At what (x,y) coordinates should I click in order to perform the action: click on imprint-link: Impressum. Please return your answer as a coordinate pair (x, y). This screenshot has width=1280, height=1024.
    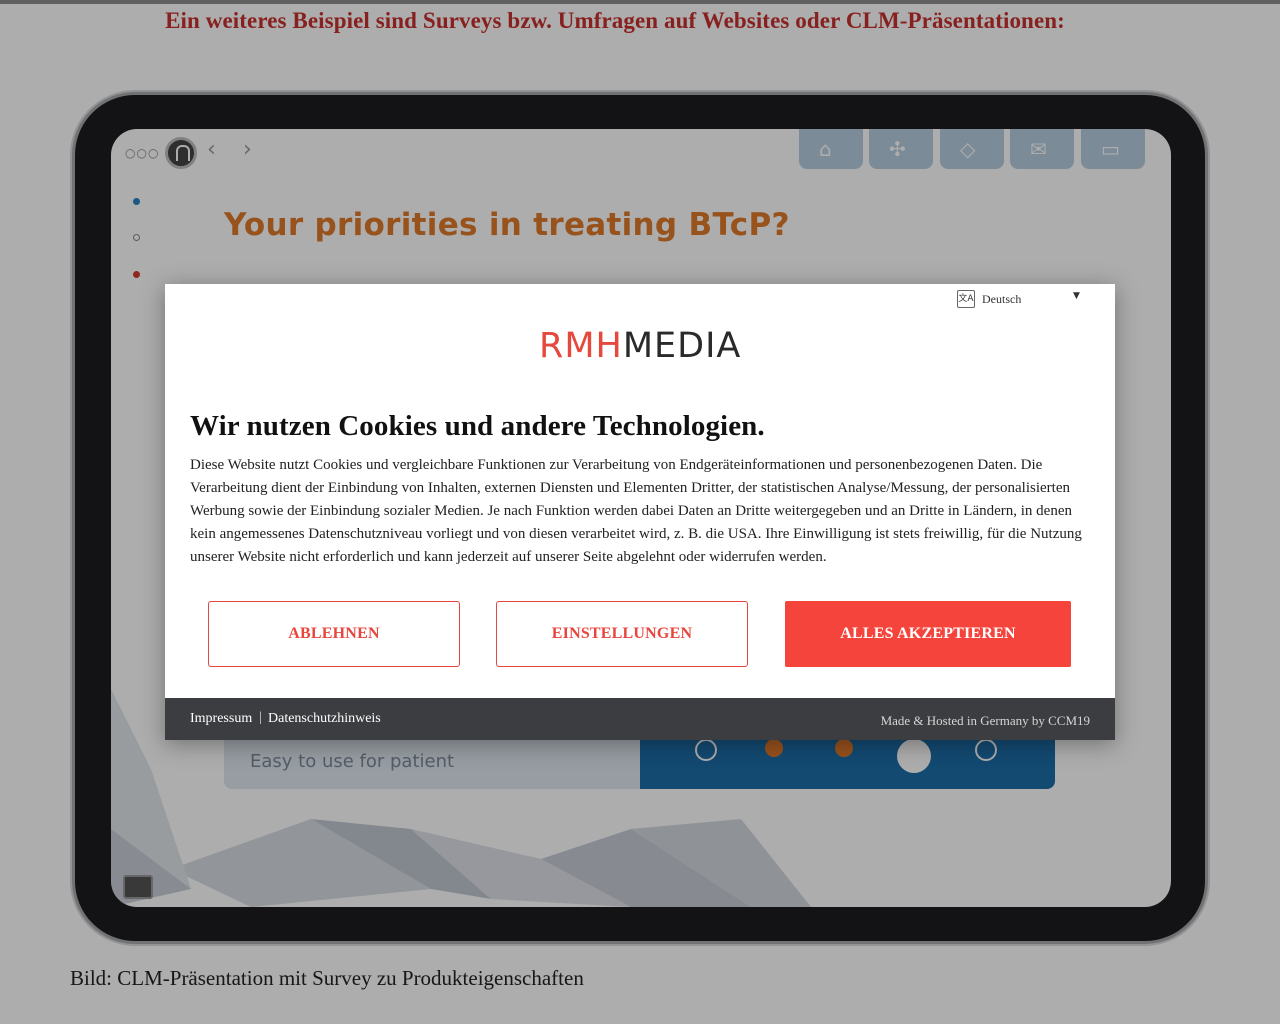
    Looking at the image, I should click on (221, 719).